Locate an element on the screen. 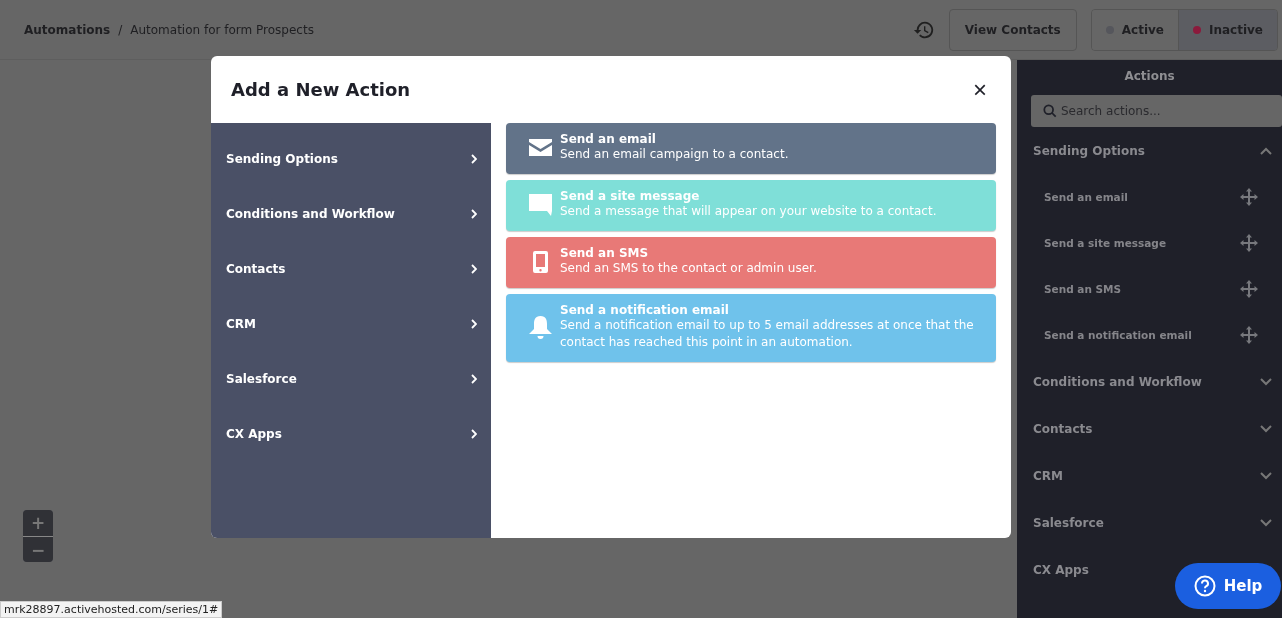  help-icon is located at coordinates (1204, 586).